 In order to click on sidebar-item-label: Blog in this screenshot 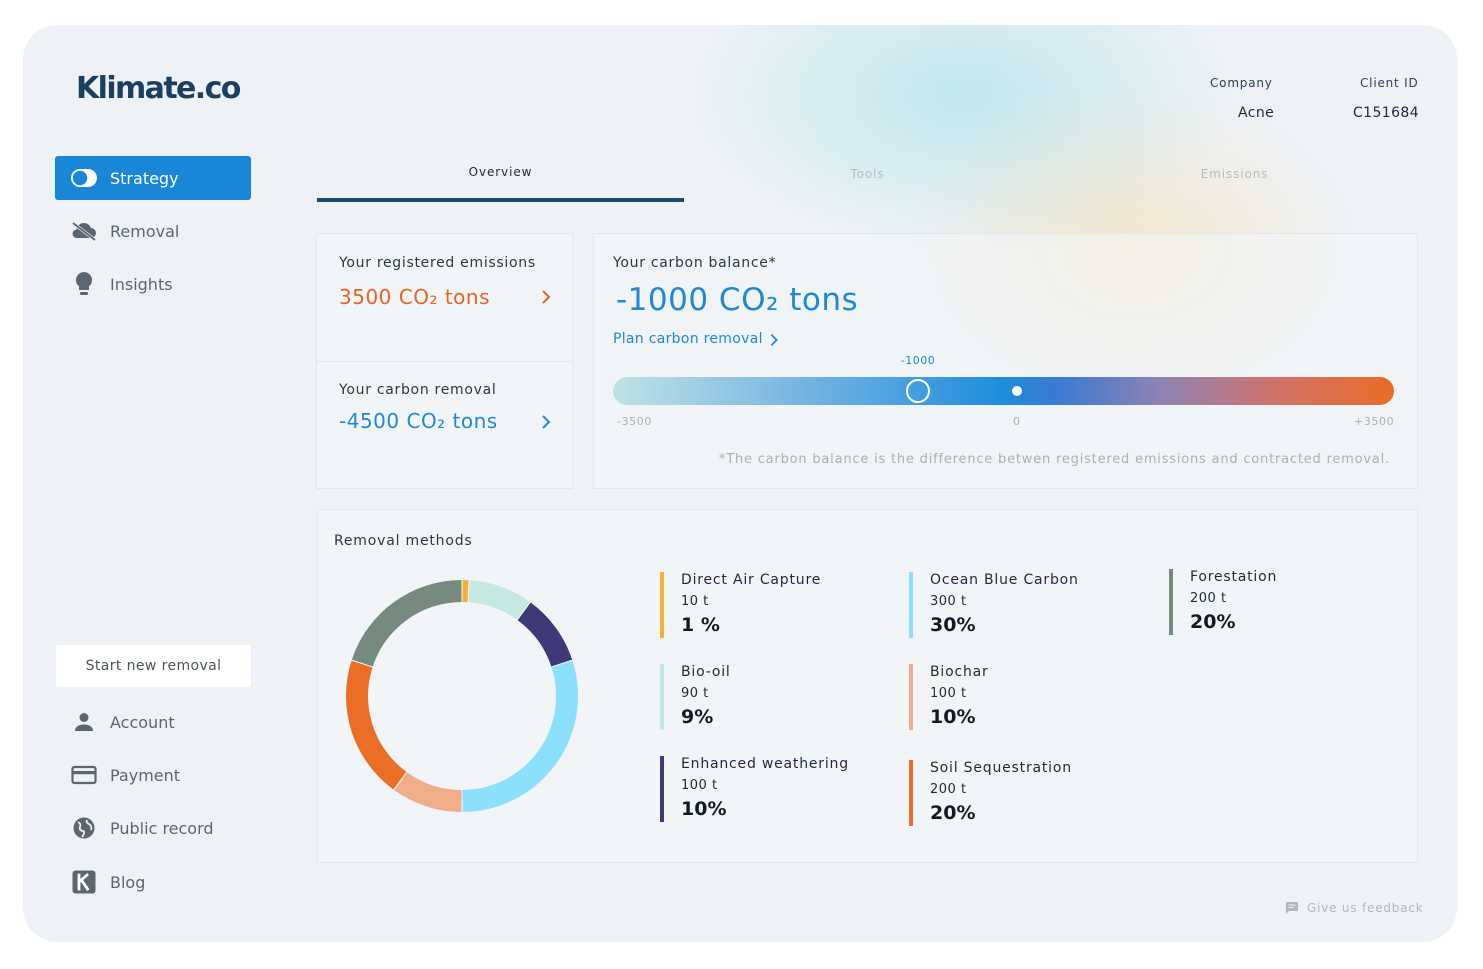, I will do `click(128, 882)`.